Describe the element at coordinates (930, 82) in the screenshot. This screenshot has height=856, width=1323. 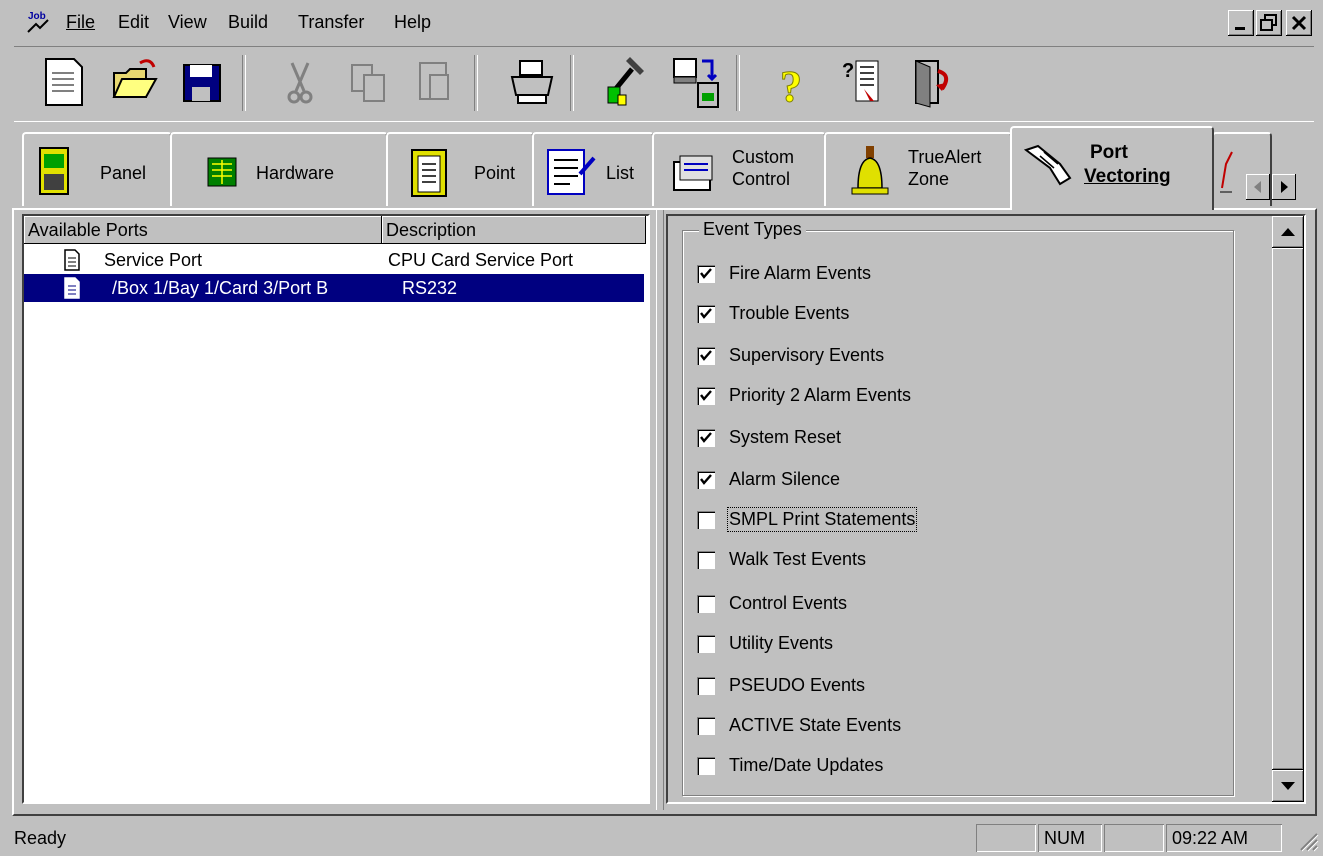
I see `exit-button` at that location.